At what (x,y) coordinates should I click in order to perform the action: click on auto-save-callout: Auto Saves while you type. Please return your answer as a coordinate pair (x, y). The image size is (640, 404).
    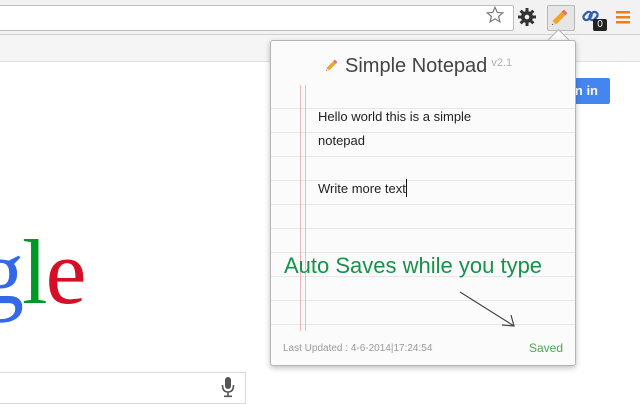
    Looking at the image, I should click on (413, 265).